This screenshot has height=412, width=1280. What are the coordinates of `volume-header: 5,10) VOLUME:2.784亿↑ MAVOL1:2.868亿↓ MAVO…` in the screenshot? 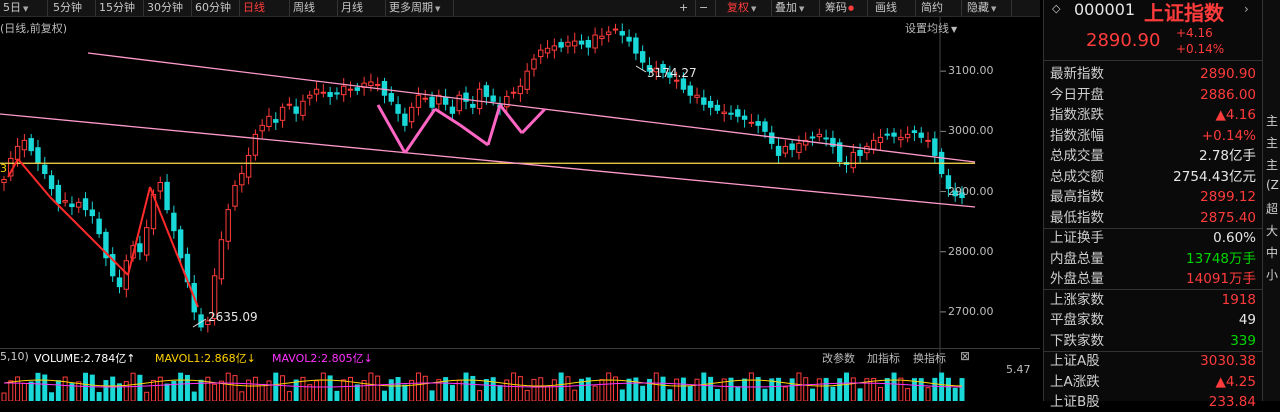 It's located at (520, 356).